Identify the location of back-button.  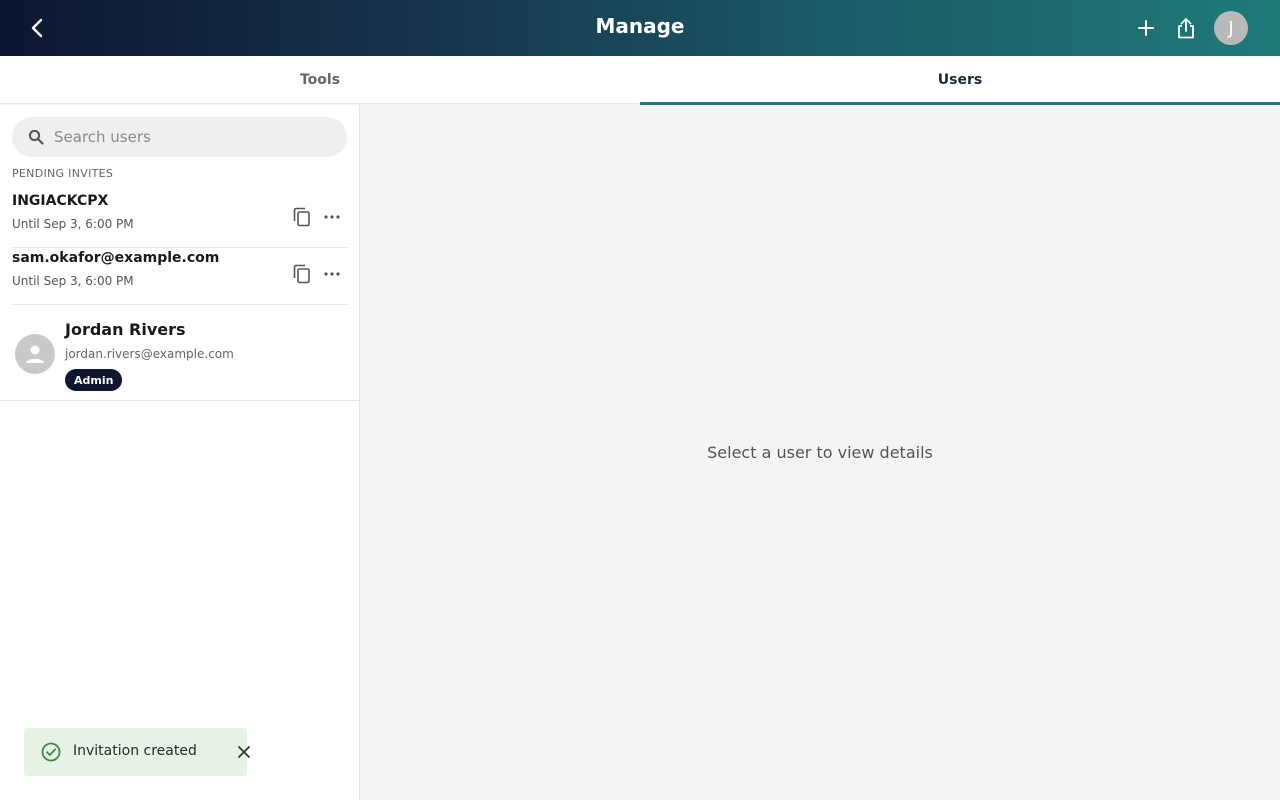
(37, 28).